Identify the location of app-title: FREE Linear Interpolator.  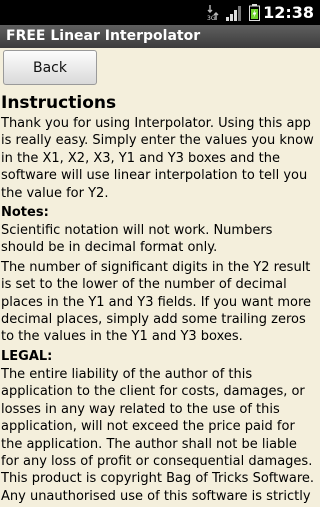
(103, 36).